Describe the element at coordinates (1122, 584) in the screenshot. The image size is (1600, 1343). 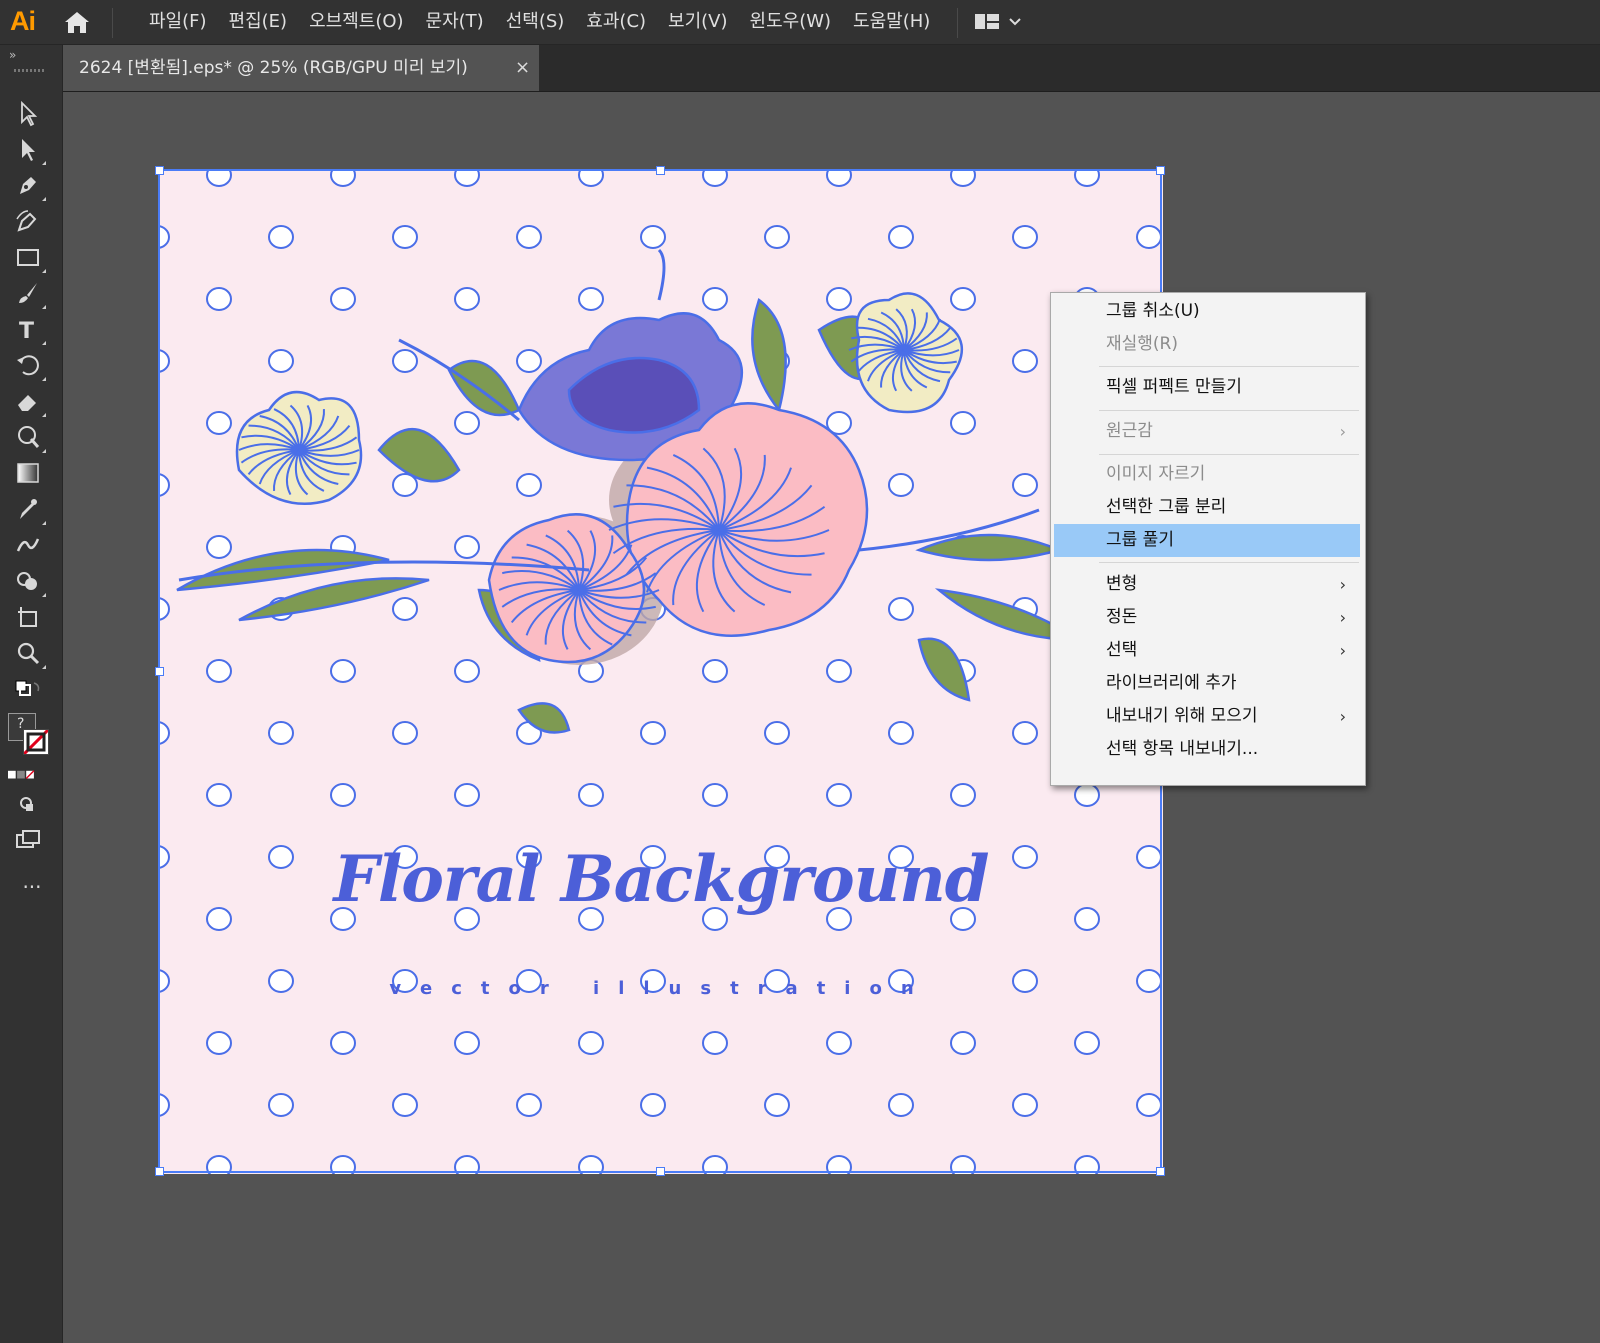
I see `menu-item-label: 변형` at that location.